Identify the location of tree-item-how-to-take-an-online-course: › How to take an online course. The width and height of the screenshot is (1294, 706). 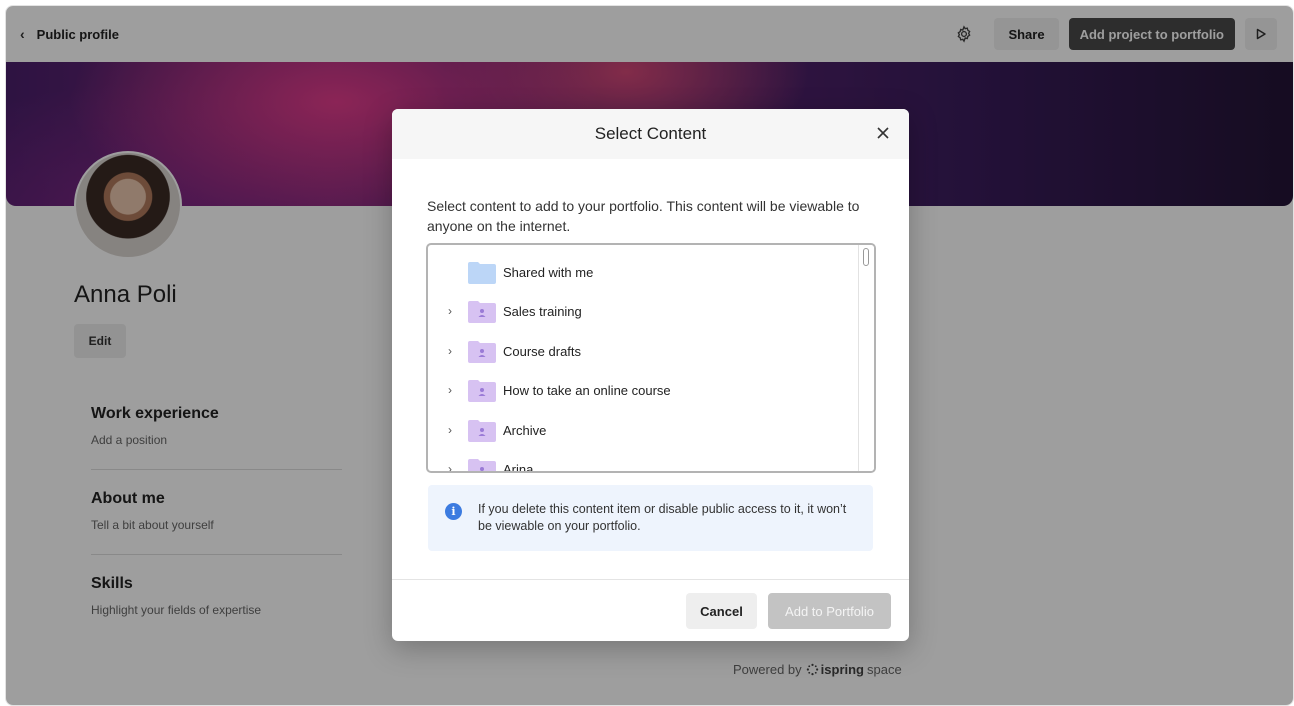
(643, 390).